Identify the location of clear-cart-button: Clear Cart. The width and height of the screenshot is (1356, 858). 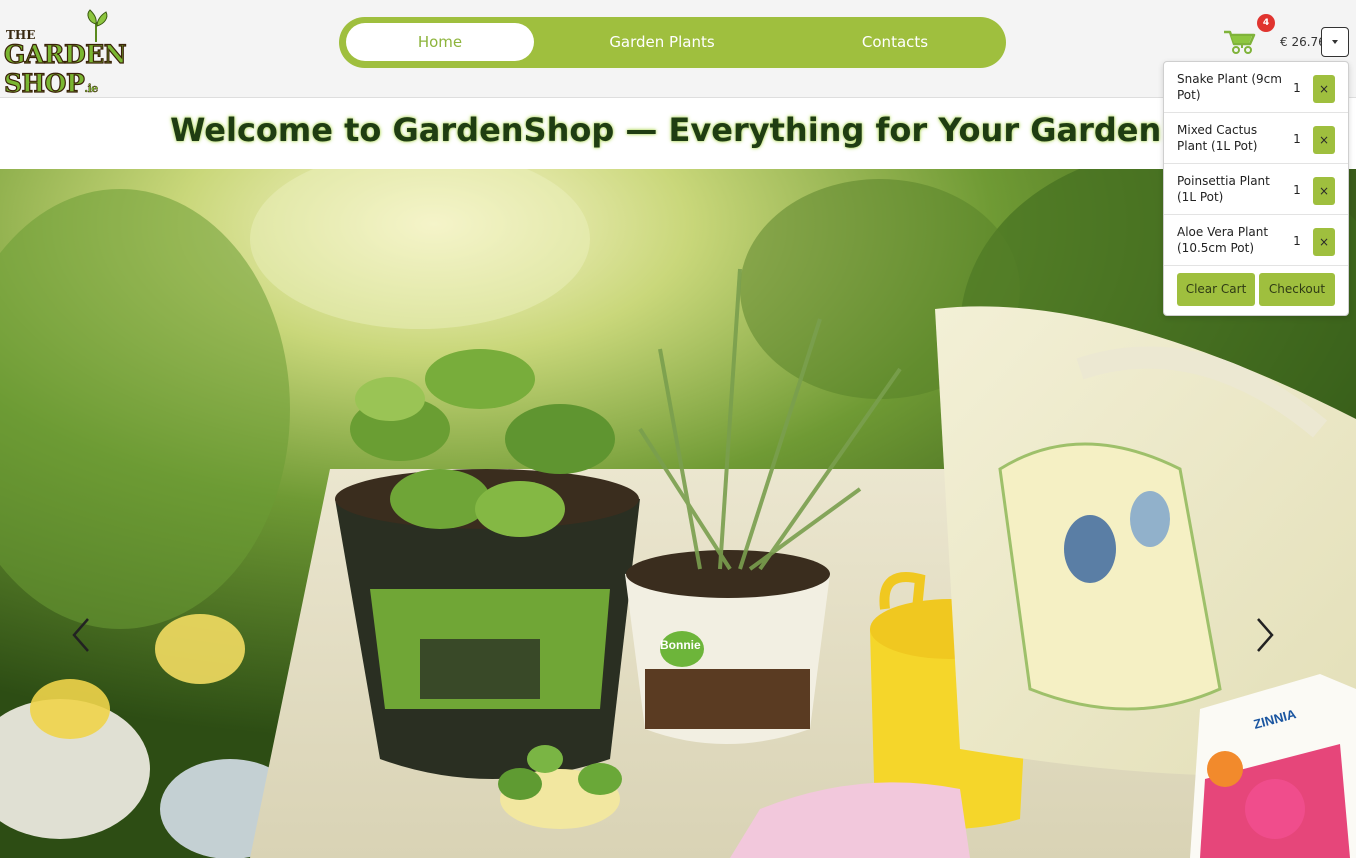
(1216, 289).